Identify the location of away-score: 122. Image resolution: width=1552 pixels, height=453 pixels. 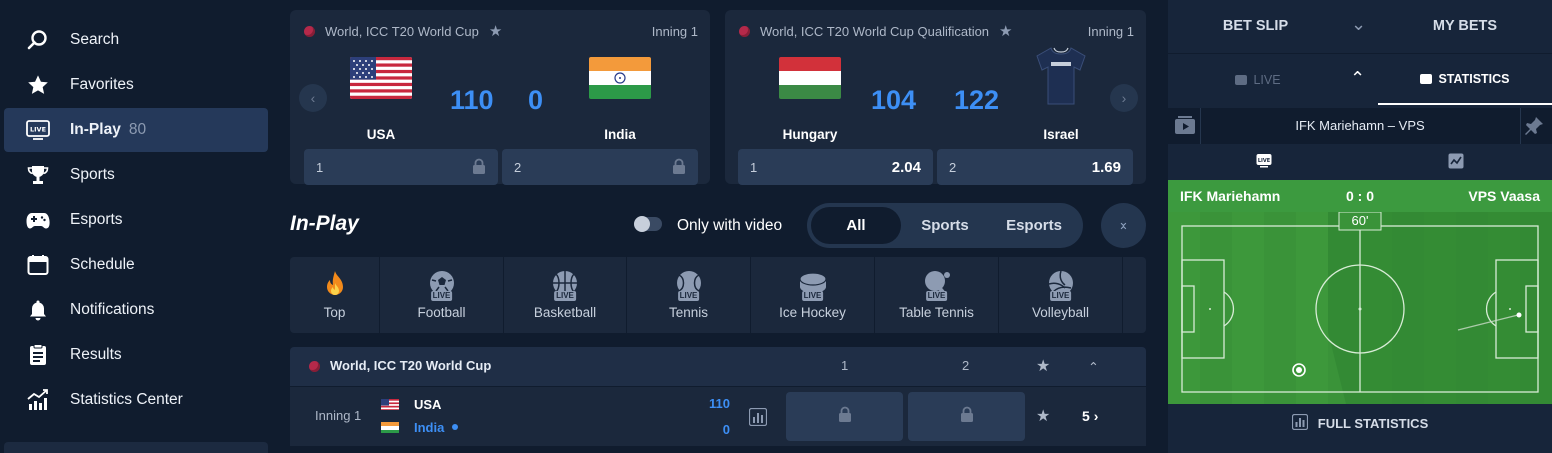
(977, 100).